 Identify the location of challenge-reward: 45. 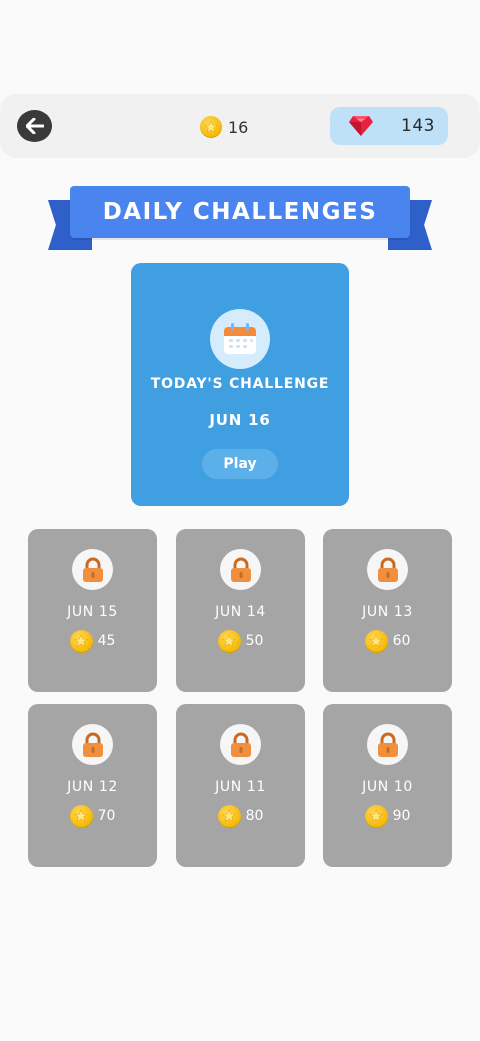
(92, 641).